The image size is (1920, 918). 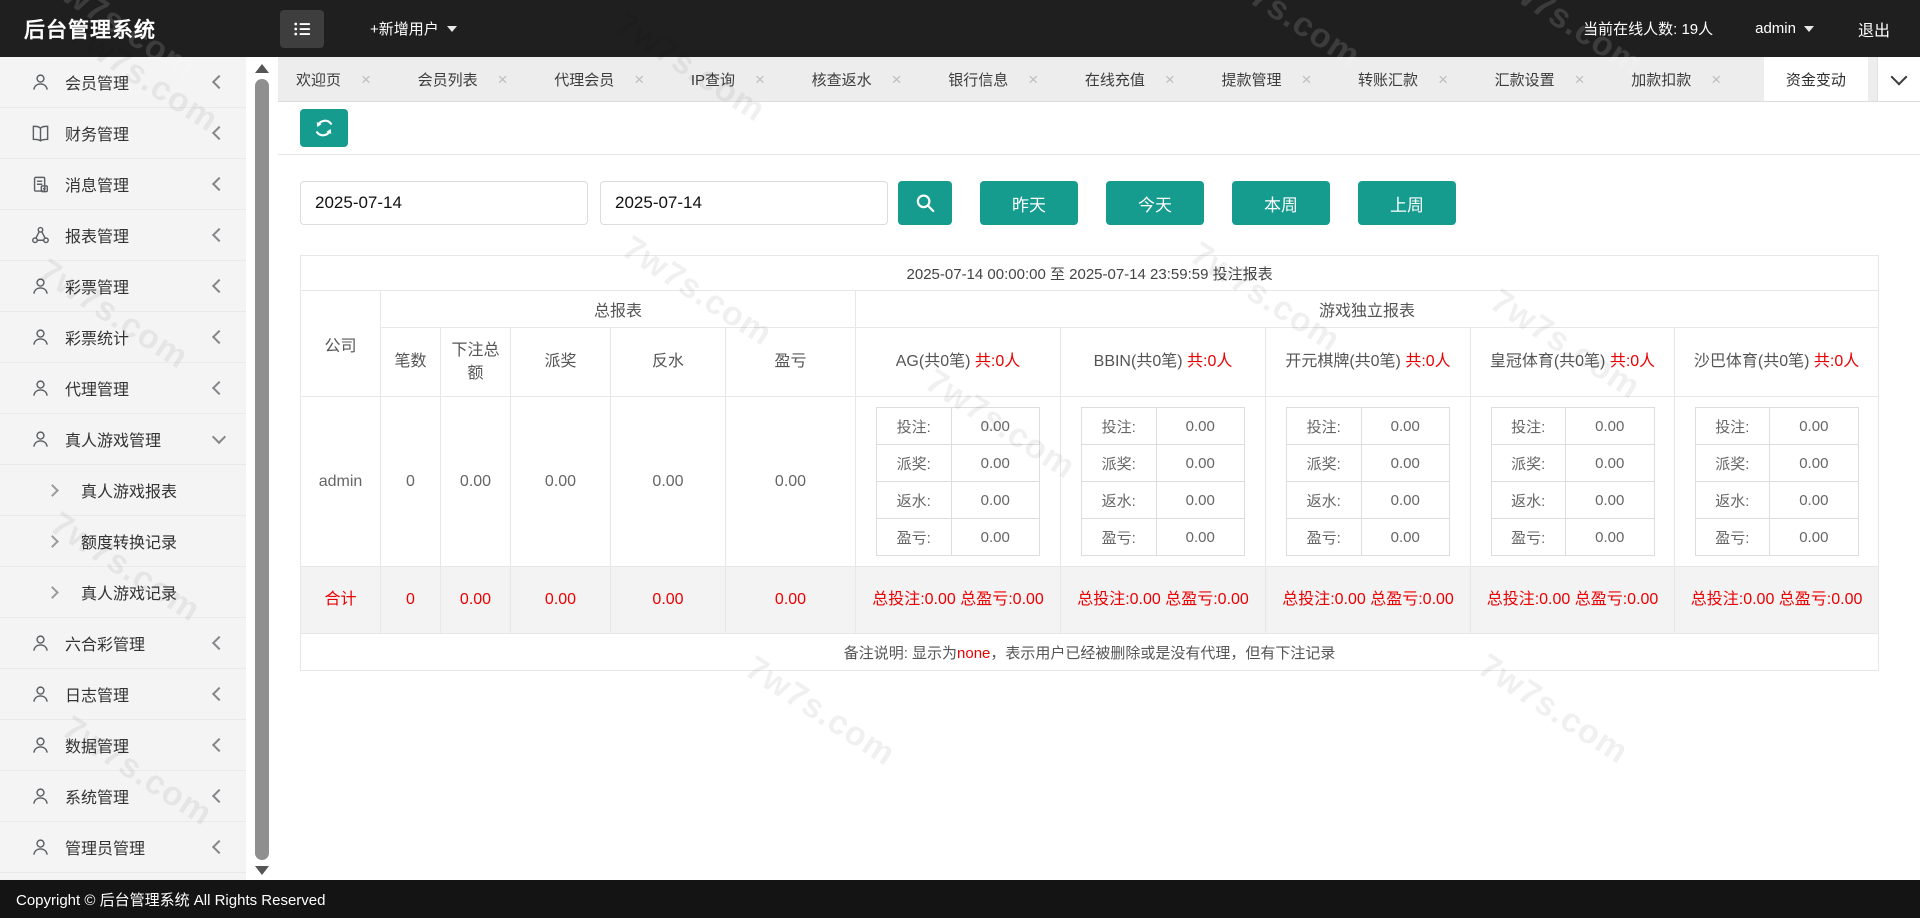 I want to click on sidebar-scrollbar, so click(x=262, y=468).